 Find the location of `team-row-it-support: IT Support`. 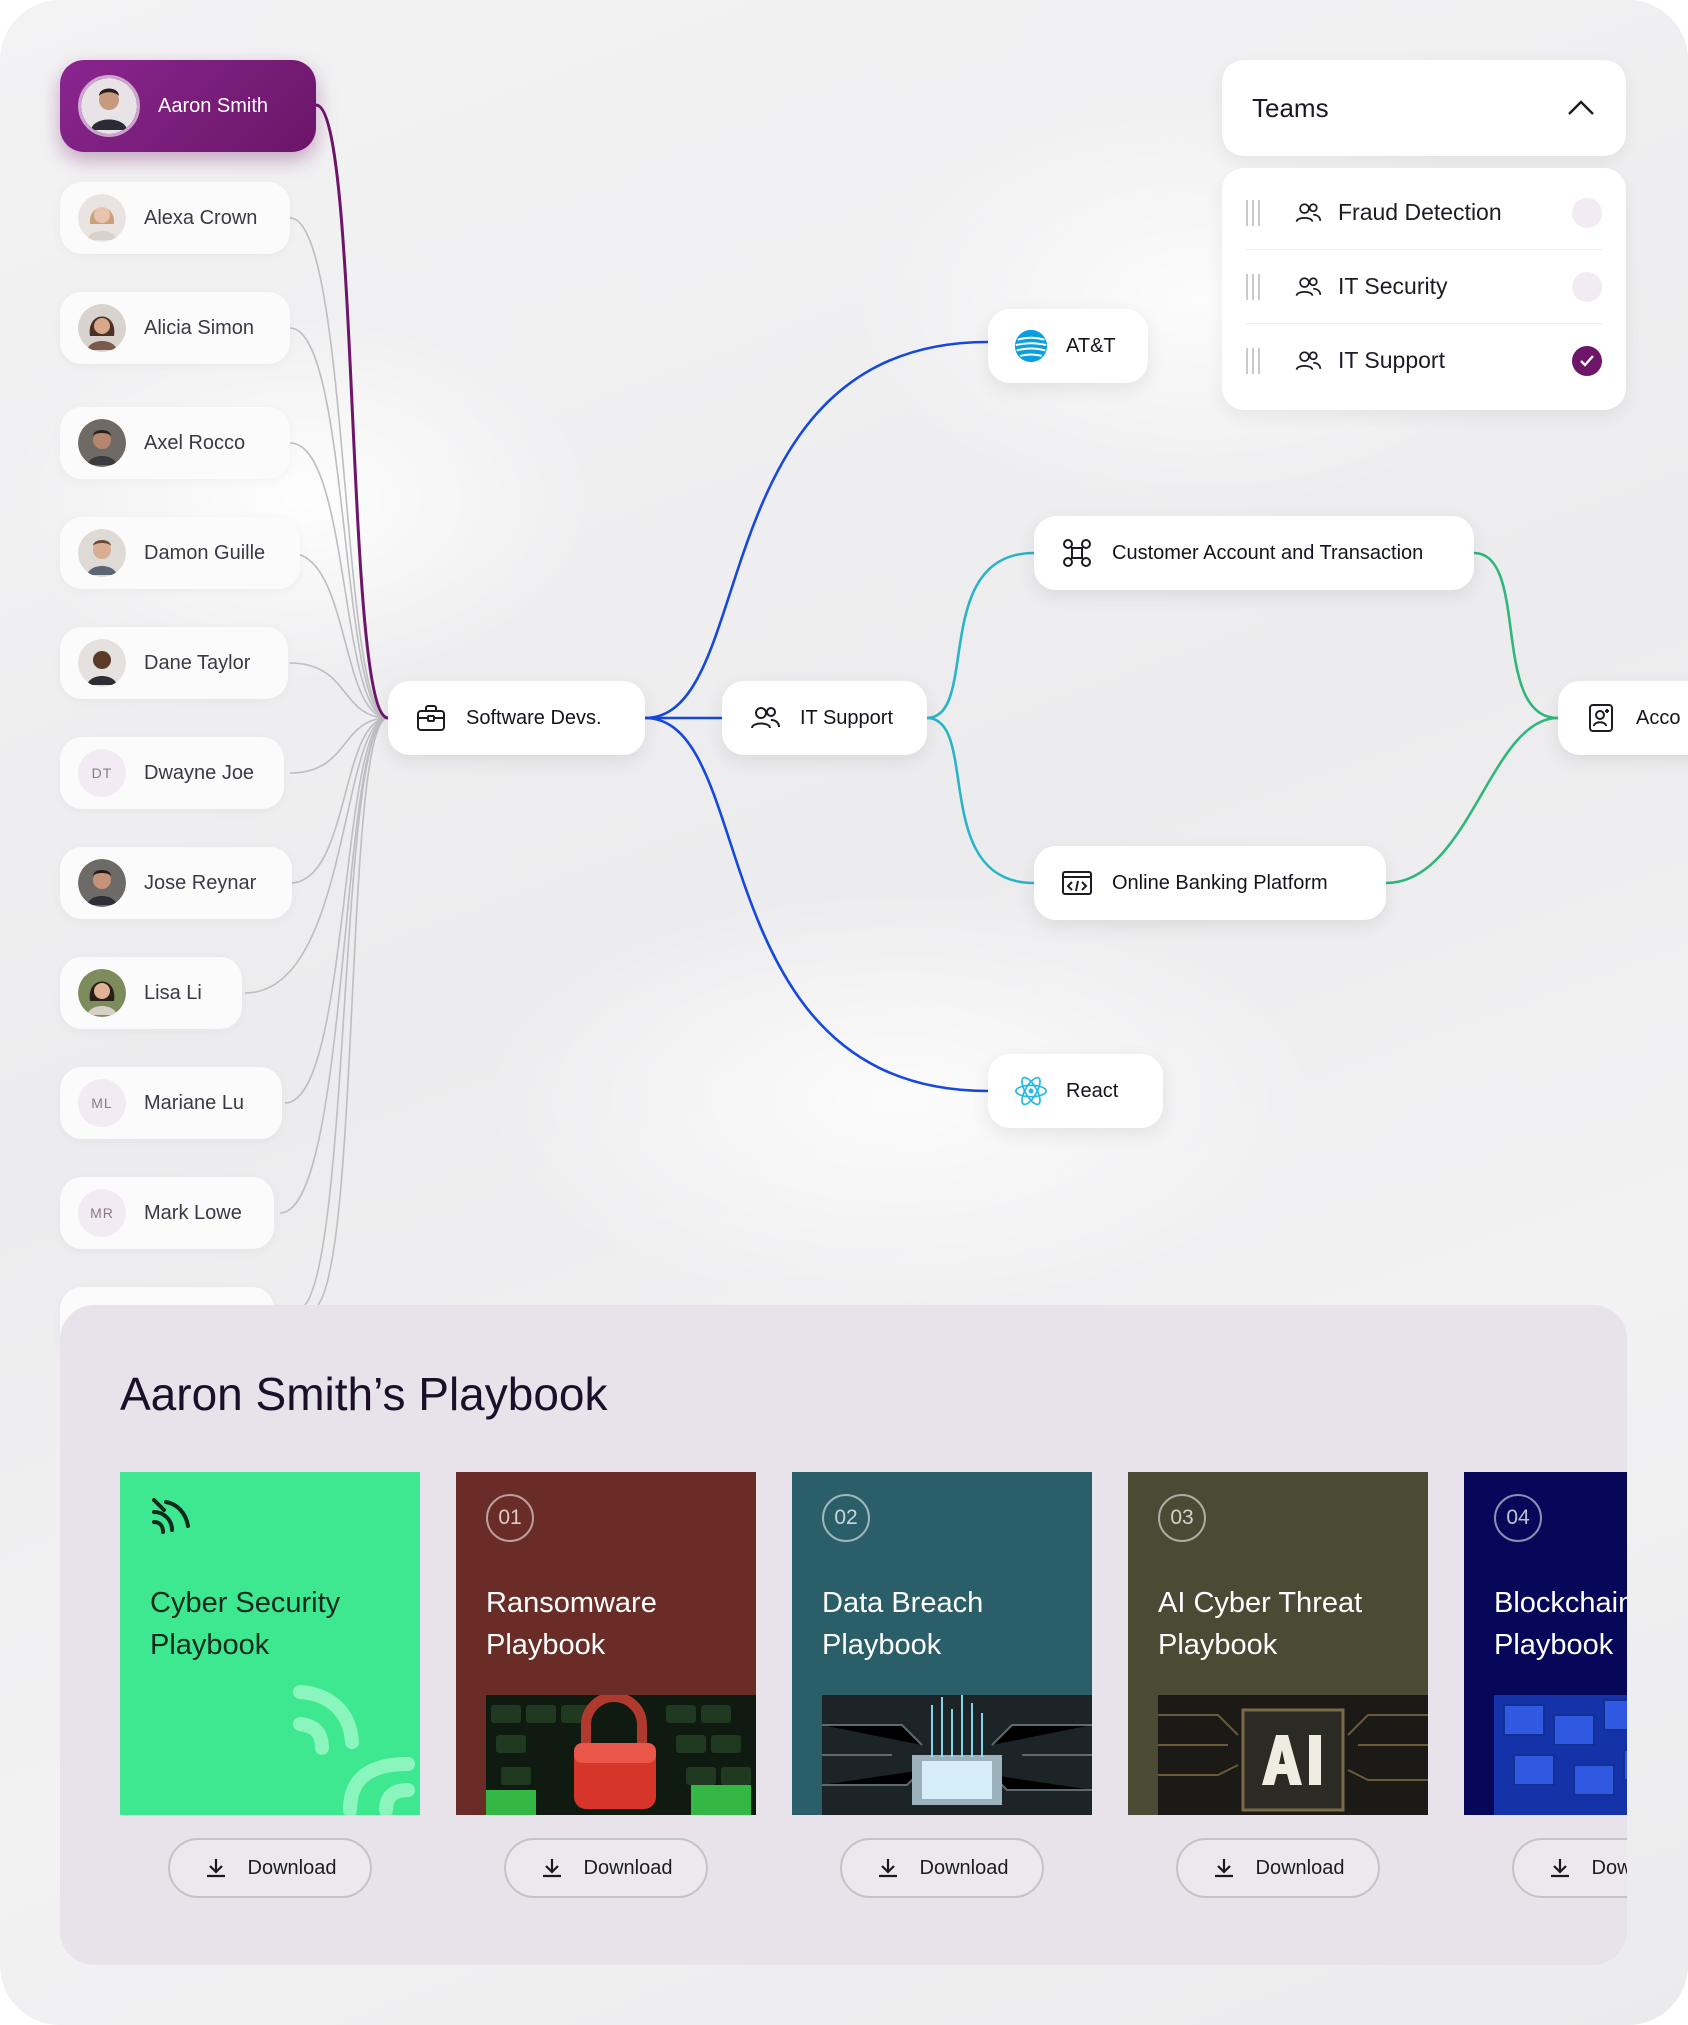

team-row-it-support: IT Support is located at coordinates (1424, 360).